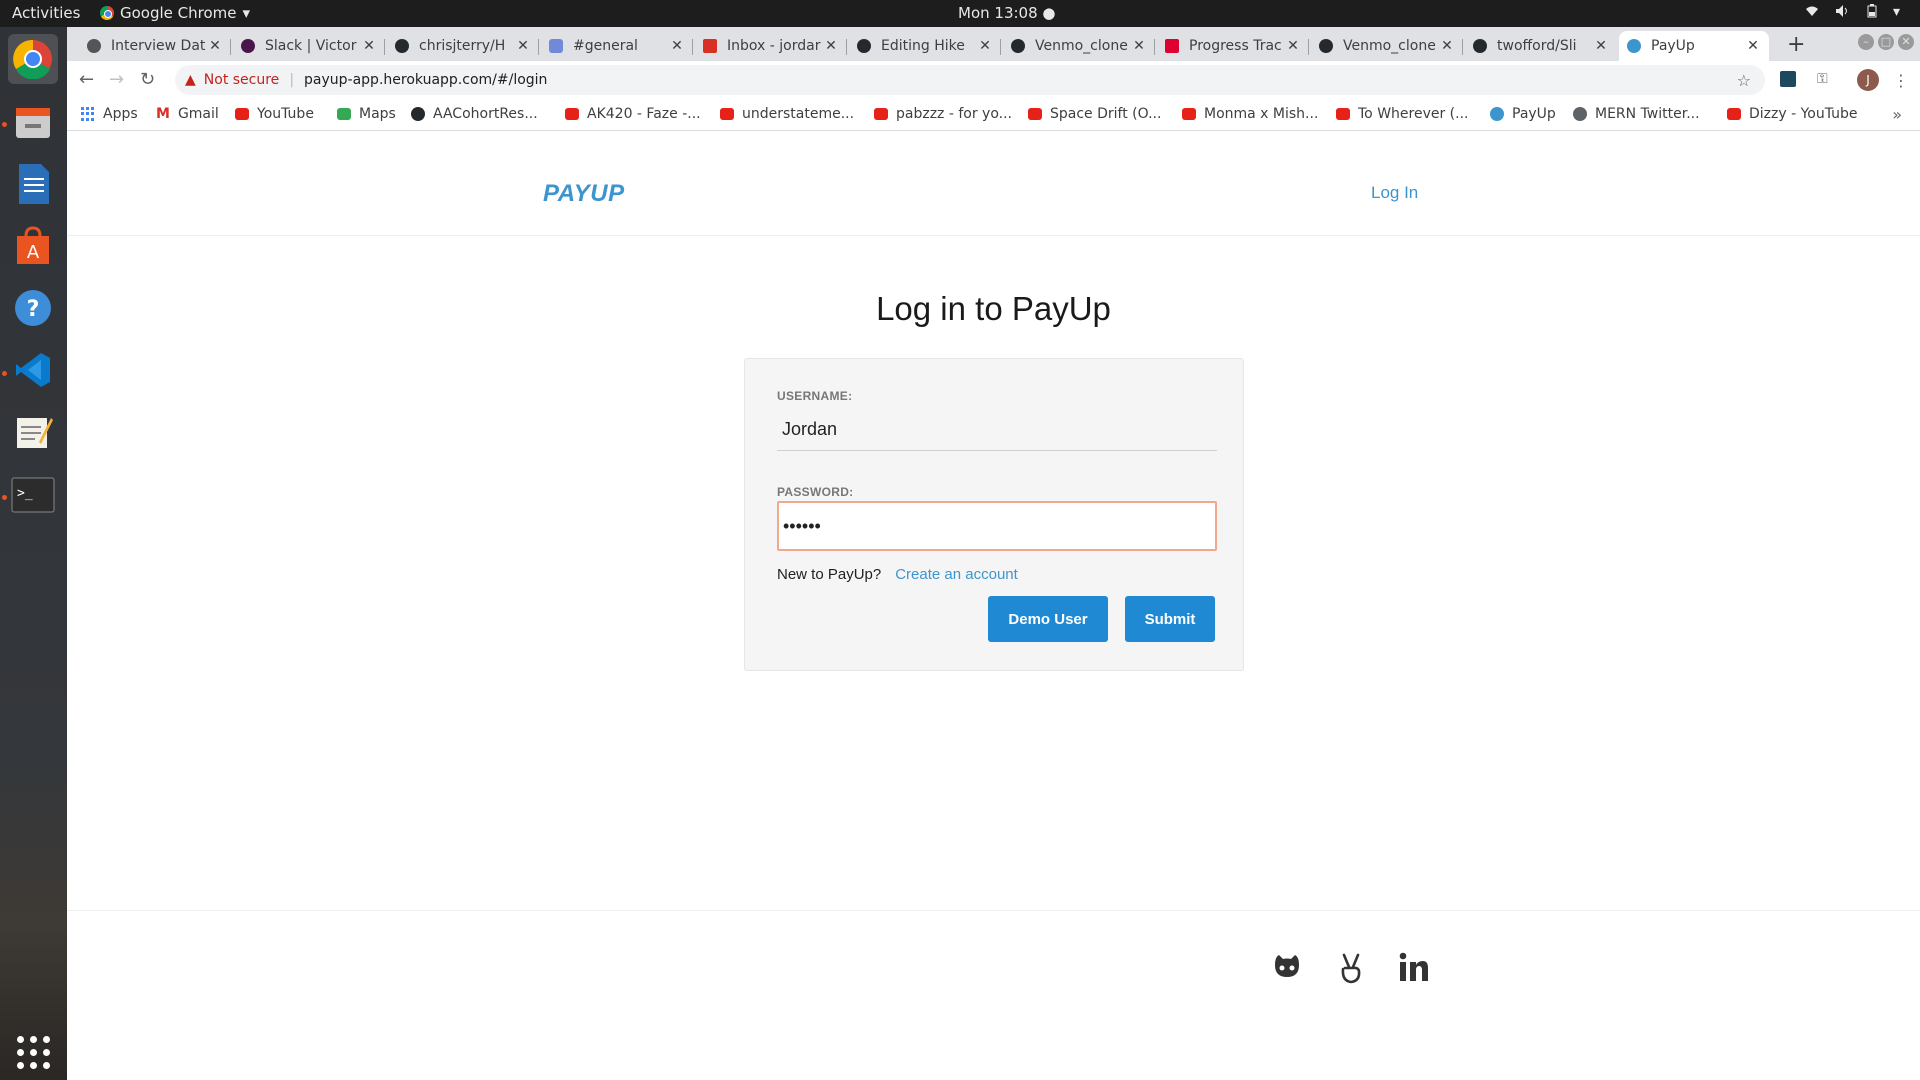  Describe the element at coordinates (956, 574) in the screenshot. I see `create-account-link: Create an account` at that location.